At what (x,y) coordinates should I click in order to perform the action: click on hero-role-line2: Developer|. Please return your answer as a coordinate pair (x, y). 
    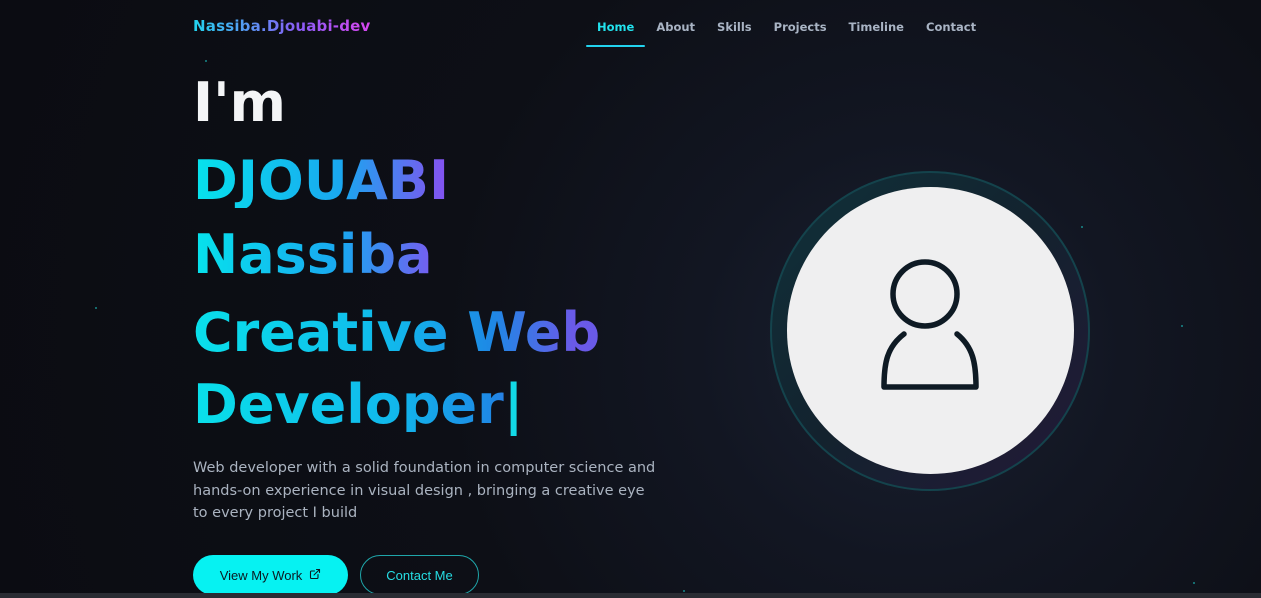
    Looking at the image, I should click on (358, 405).